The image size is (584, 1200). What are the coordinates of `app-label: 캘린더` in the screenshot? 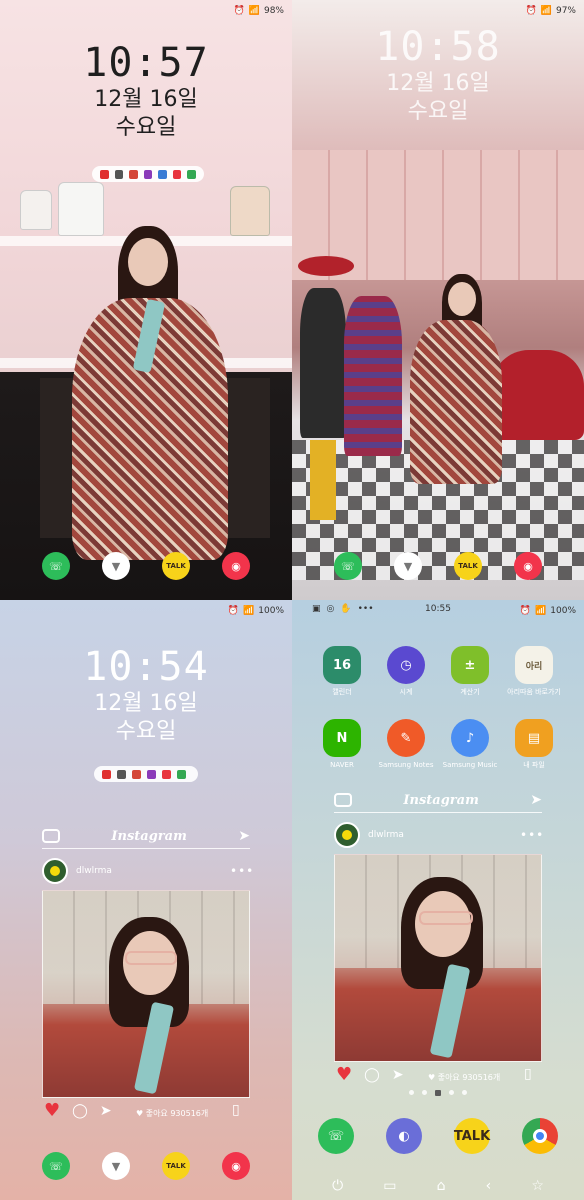 It's located at (342, 692).